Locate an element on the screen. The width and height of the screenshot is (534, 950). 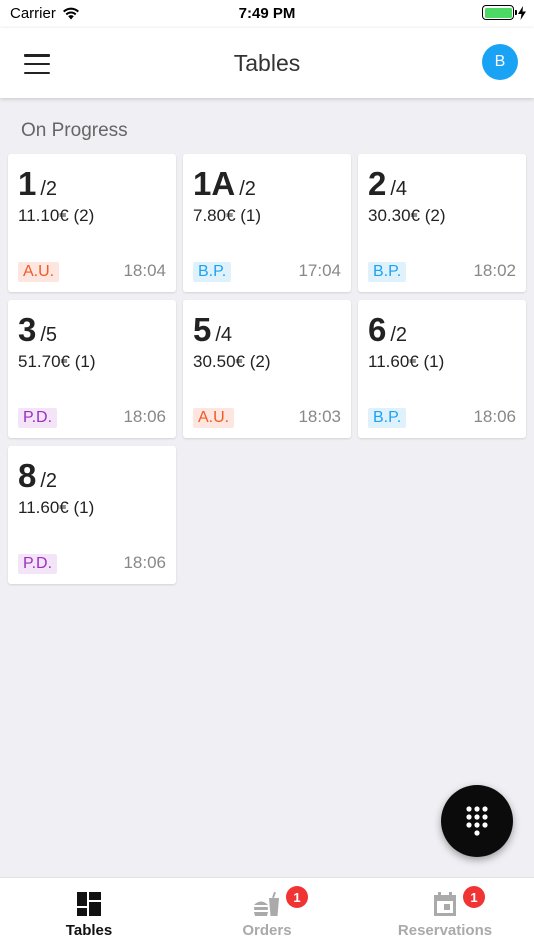
nav-tab-reservations: 1 Reservations is located at coordinates (445, 914).